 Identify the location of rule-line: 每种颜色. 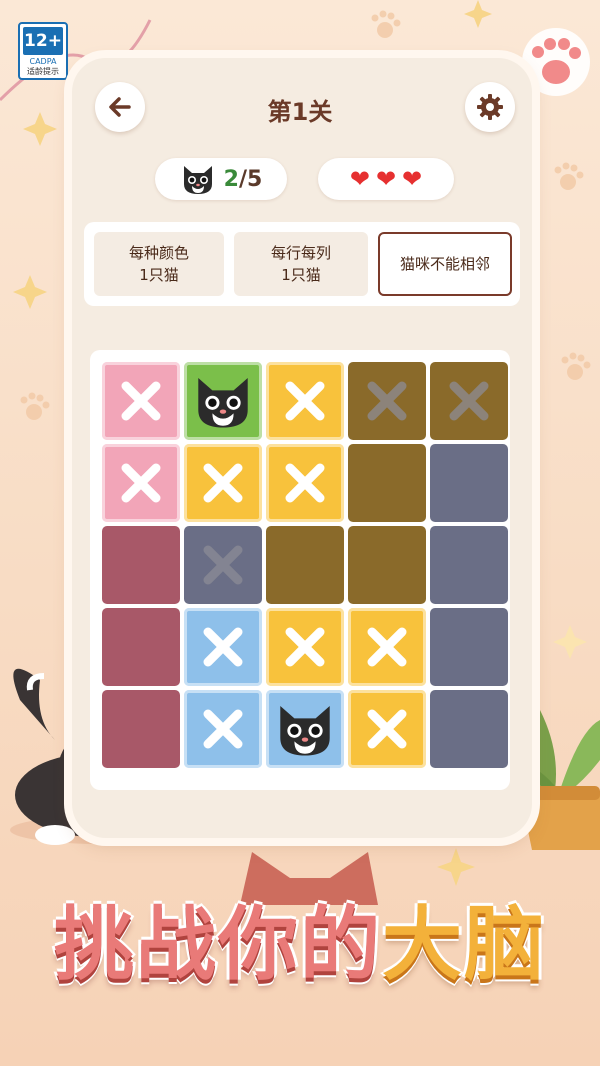
(158, 253).